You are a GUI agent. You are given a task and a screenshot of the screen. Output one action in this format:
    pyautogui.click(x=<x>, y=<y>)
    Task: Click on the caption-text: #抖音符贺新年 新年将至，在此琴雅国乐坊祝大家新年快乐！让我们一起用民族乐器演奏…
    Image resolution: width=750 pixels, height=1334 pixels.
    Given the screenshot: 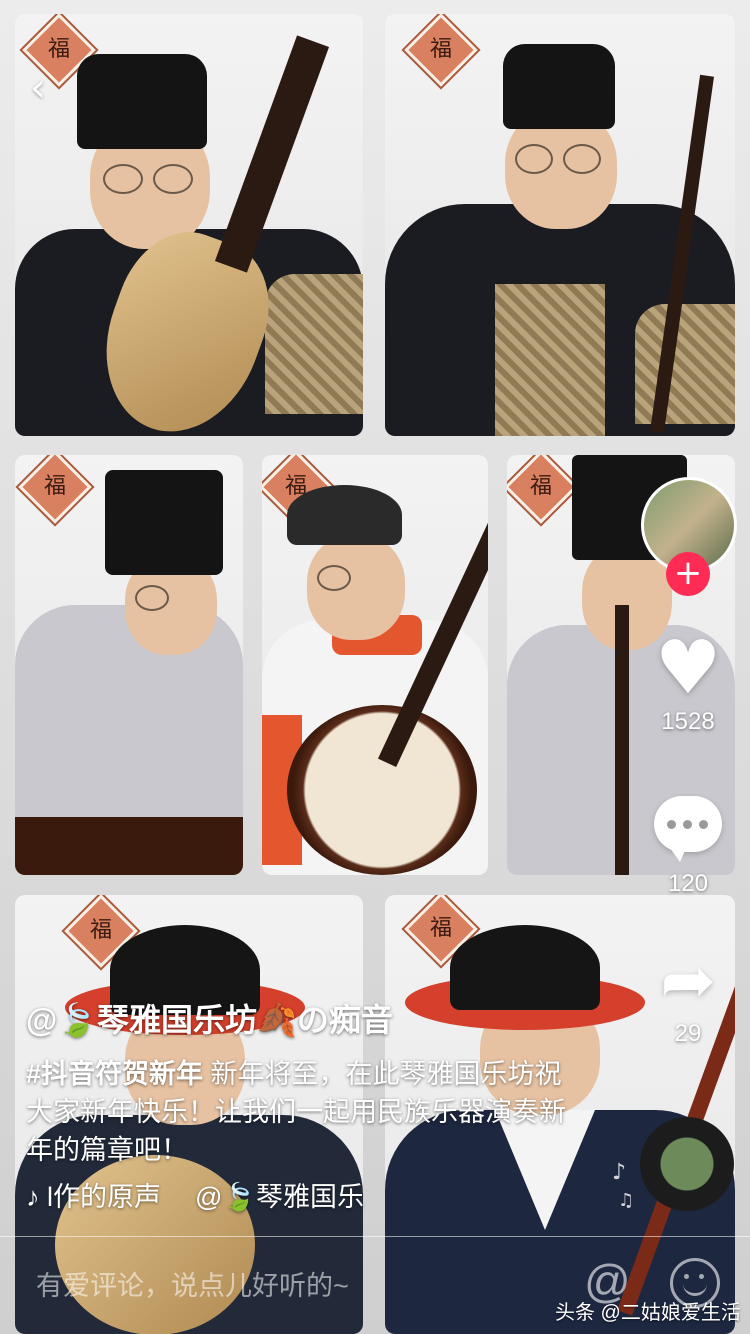 What is the action you would take?
    pyautogui.click(x=306, y=1112)
    